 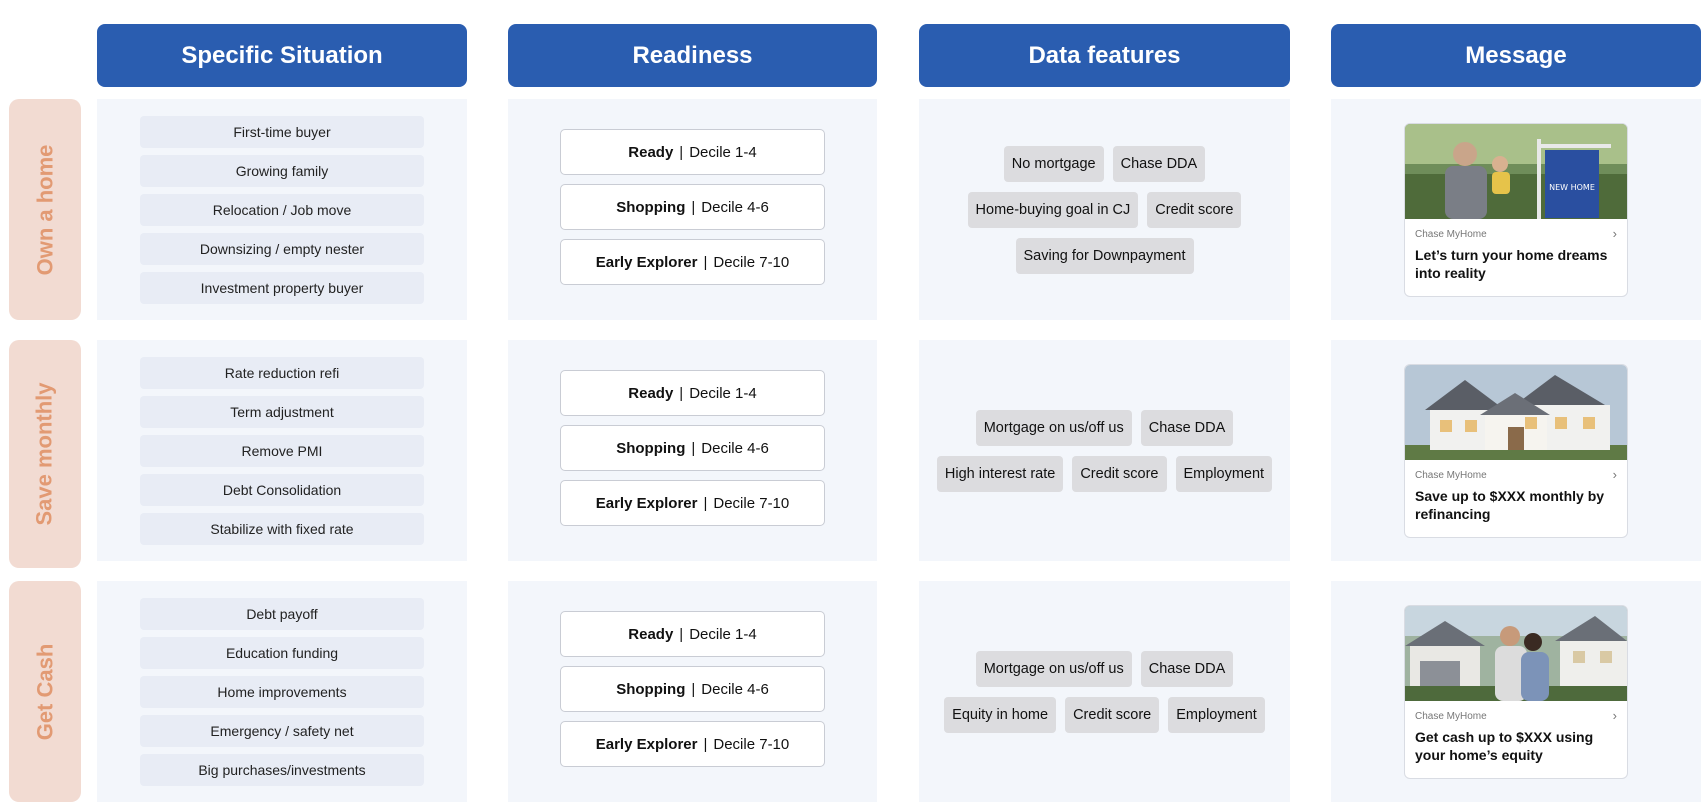 I want to click on header-message: Message, so click(x=1516, y=55).